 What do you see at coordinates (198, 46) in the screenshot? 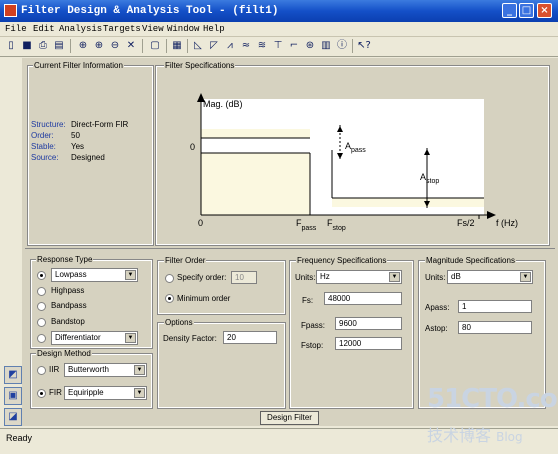
I see `magnitude-response-icon: ◺` at bounding box center [198, 46].